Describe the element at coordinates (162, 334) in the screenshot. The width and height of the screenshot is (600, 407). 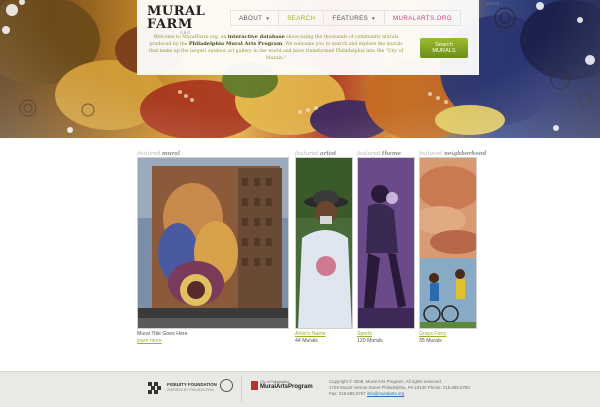
I see `featured-mural-title: Mural Title Goes Here` at that location.